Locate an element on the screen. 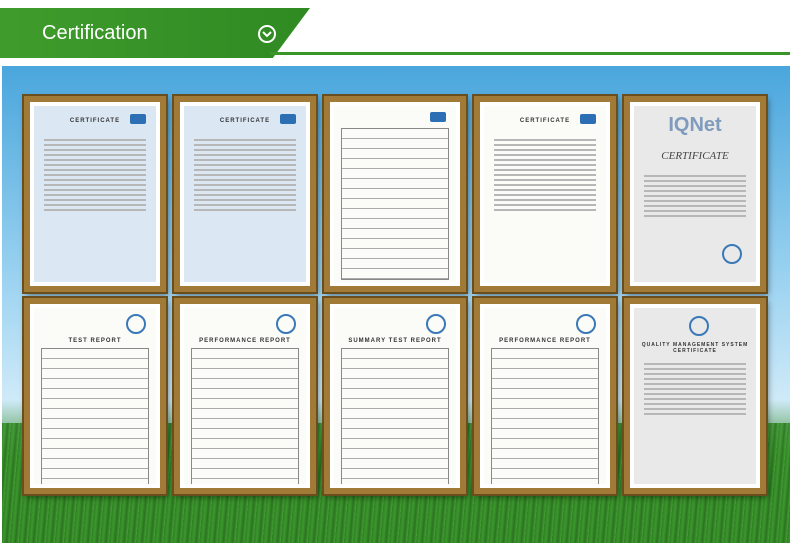 This screenshot has width=790, height=543. tuv-logo-icon is located at coordinates (438, 117).